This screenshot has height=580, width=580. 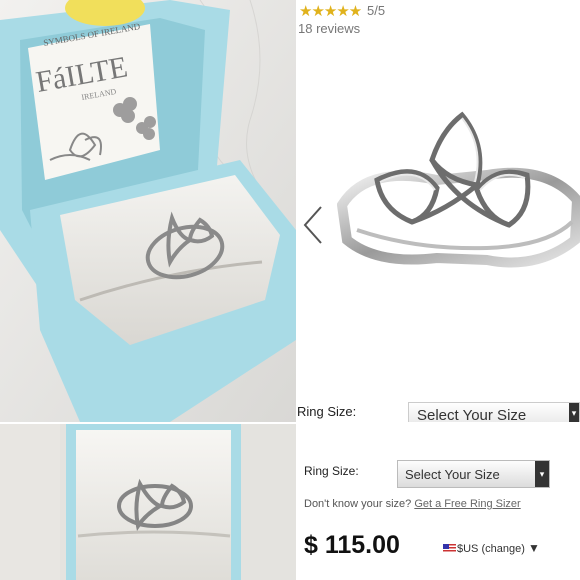 What do you see at coordinates (329, 28) in the screenshot?
I see `review-count: 18 reviews` at bounding box center [329, 28].